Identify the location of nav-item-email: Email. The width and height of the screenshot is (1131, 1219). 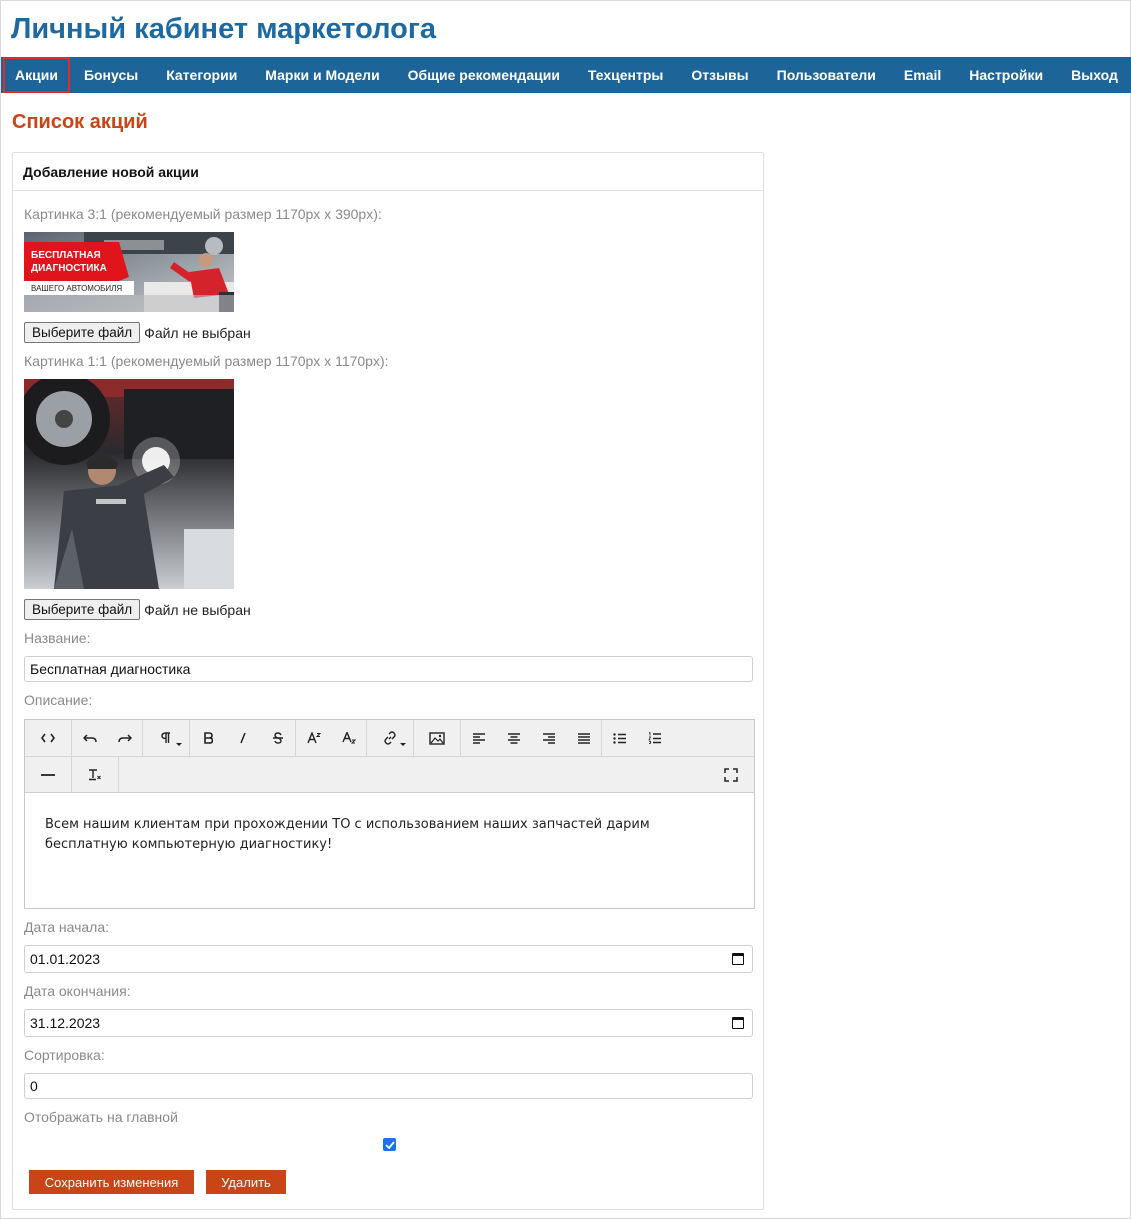
(922, 75).